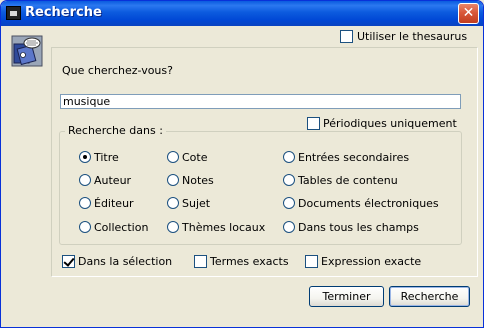 This screenshot has height=328, width=484. I want to click on dictionary-mascot-icon, so click(27, 51).